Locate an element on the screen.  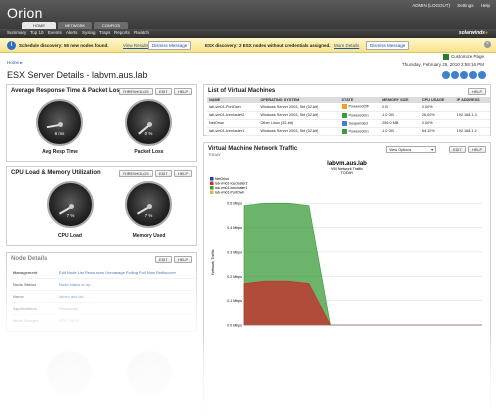
header-icons is located at coordinates (463, 76).